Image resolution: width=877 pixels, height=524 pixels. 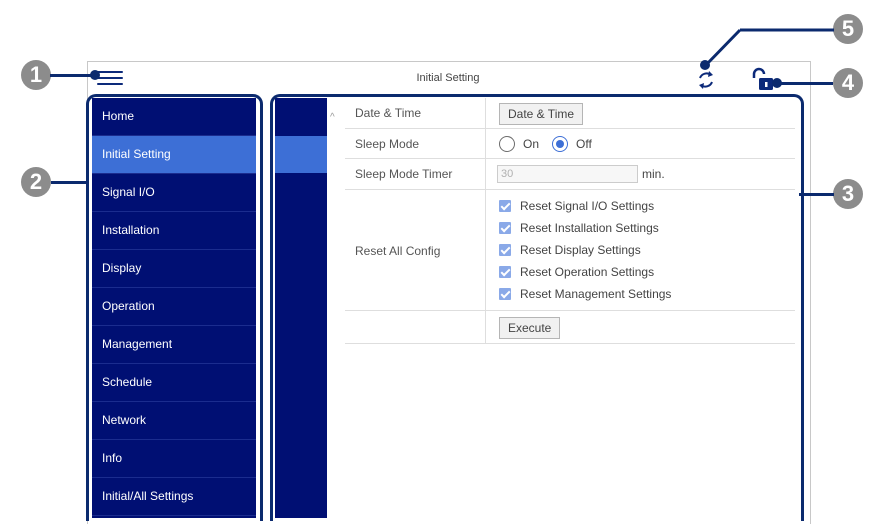 What do you see at coordinates (777, 83) in the screenshot?
I see `callout-4-dot` at bounding box center [777, 83].